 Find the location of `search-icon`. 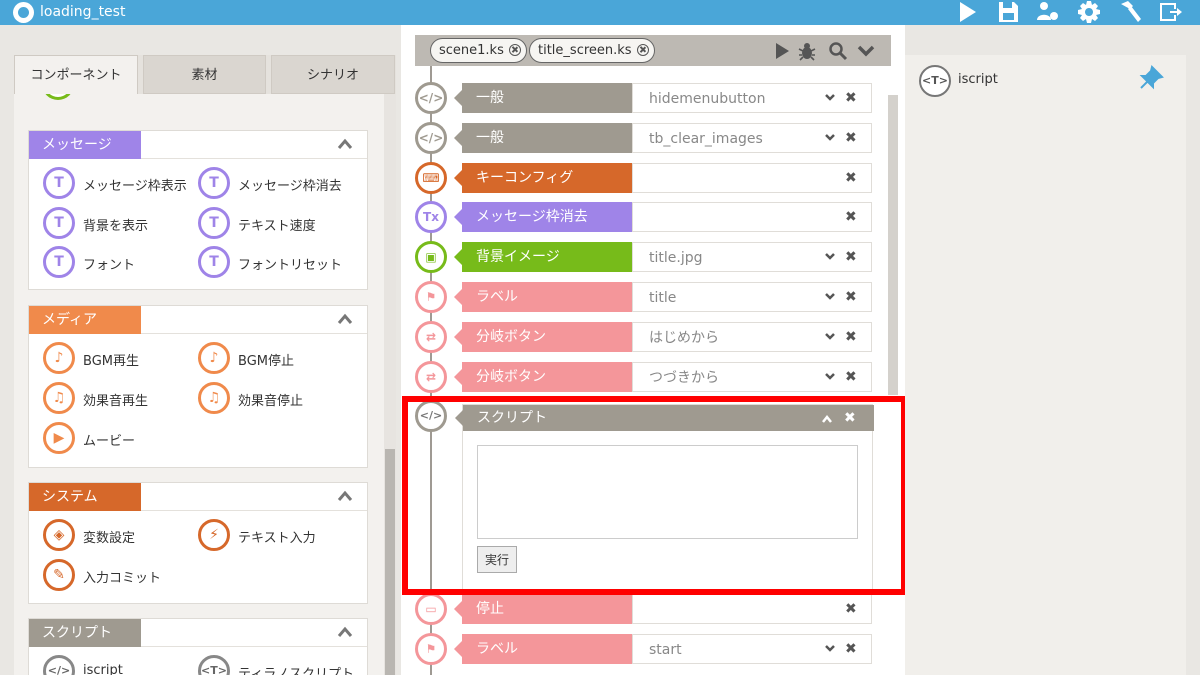

search-icon is located at coordinates (838, 51).